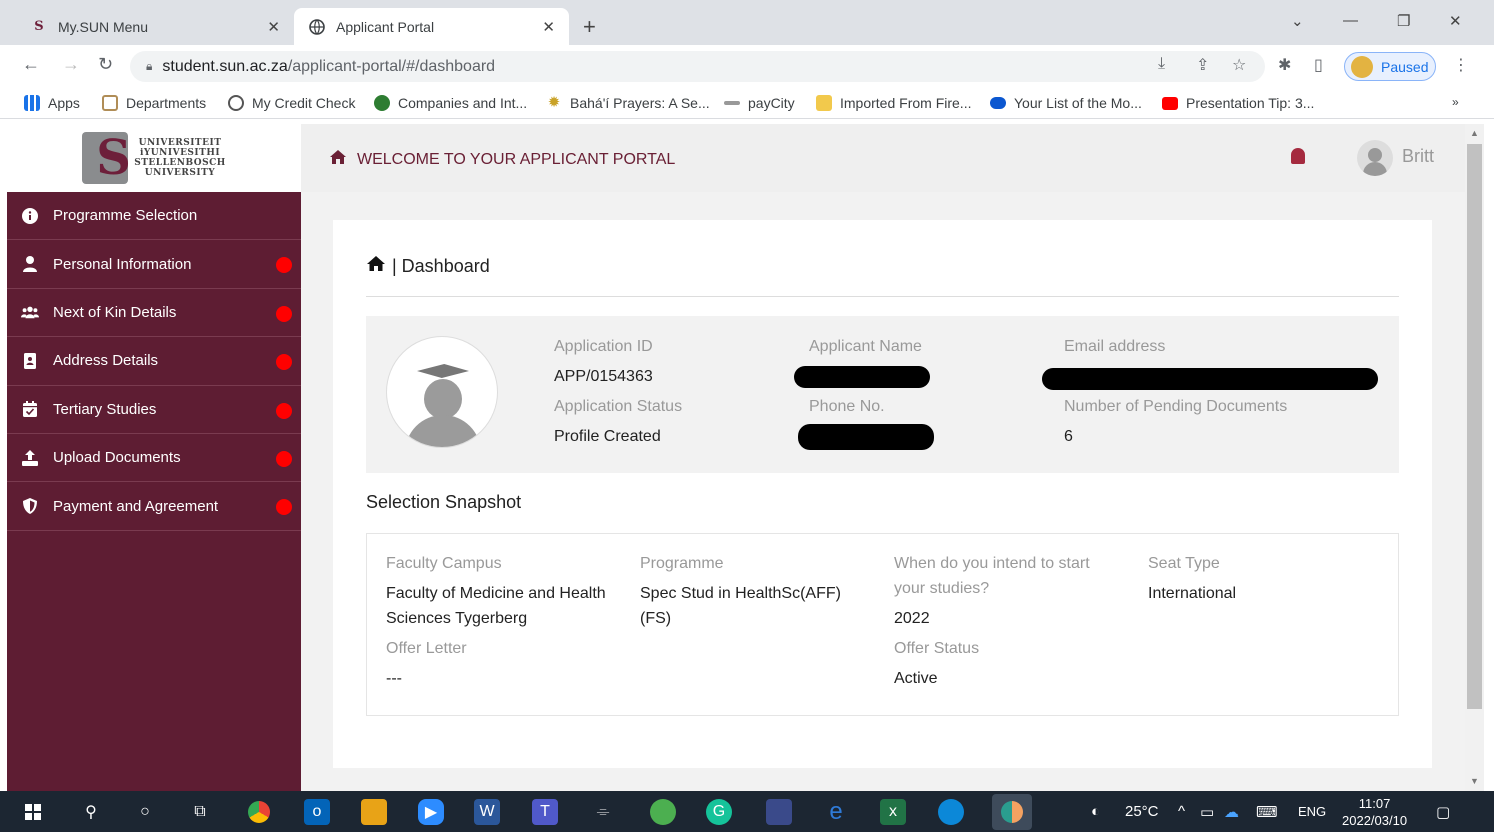 The image size is (1494, 832). I want to click on vertical-scrollbar: ▲ ▼, so click(1474, 457).